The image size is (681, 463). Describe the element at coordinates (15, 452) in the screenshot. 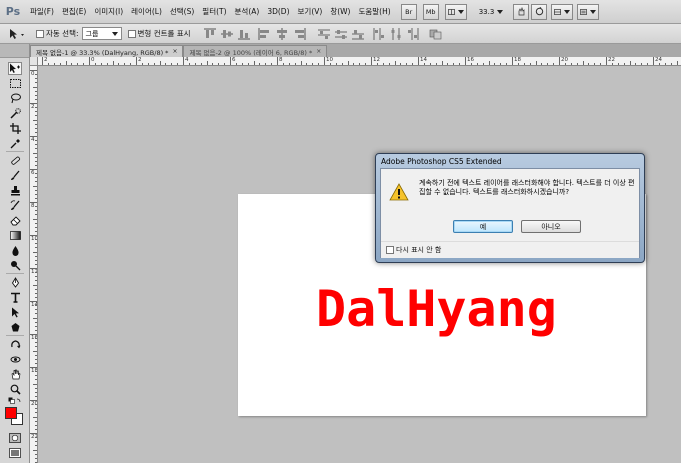

I see `screen-mode-tool` at that location.